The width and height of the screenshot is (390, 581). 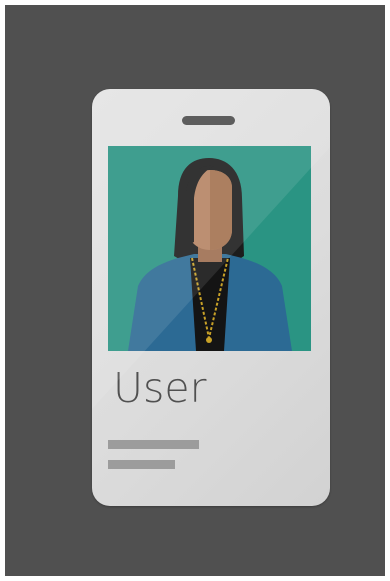 I want to click on face-shade, so click(x=221, y=210).